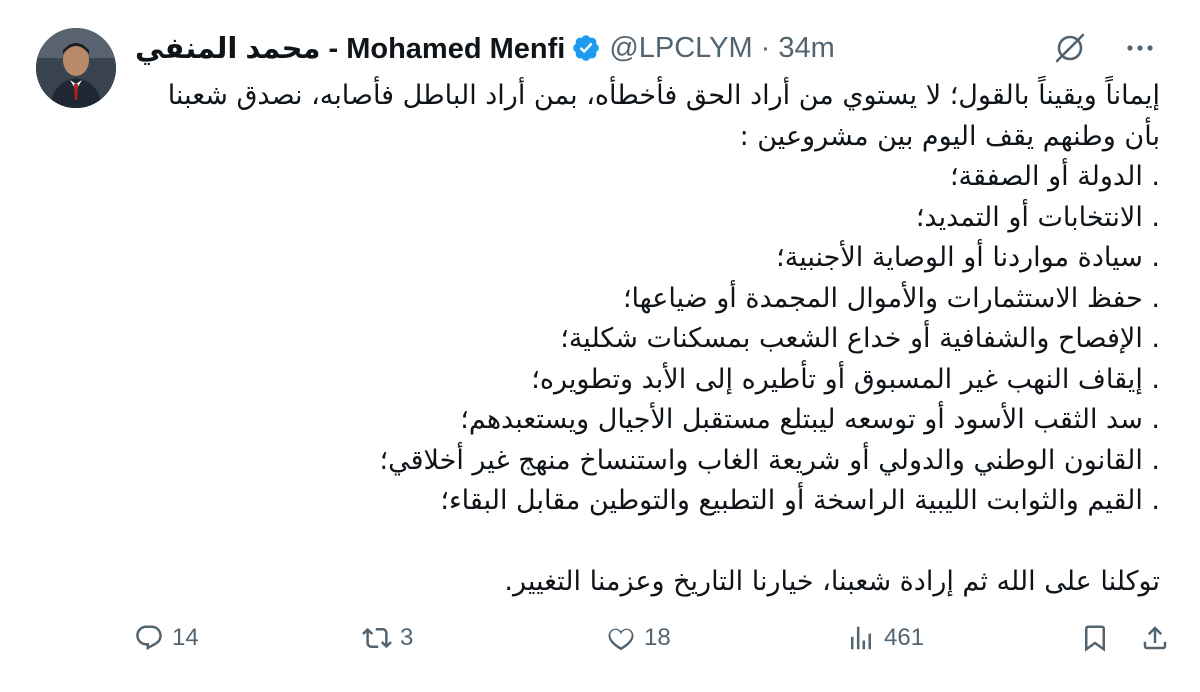 The image size is (1200, 692). I want to click on tweet-line: . الانتخابات أو التمديد؛, so click(1037, 217).